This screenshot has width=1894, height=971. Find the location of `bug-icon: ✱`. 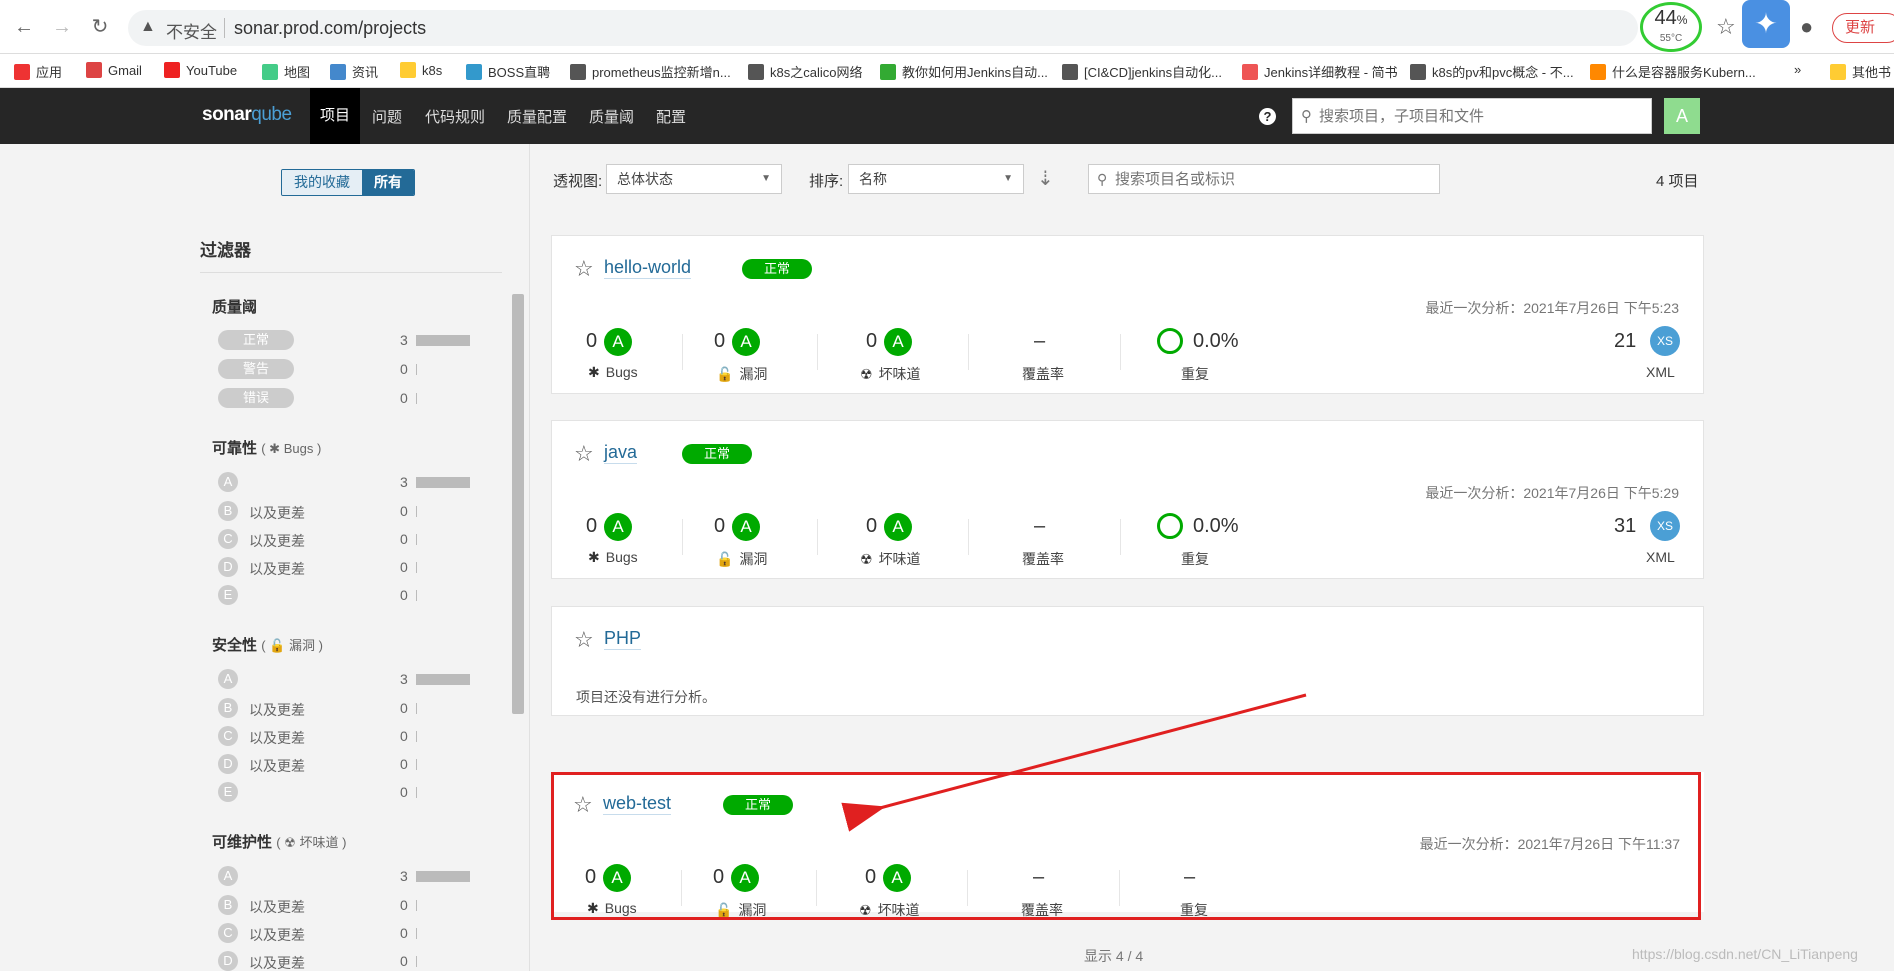

bug-icon: ✱ is located at coordinates (275, 448).